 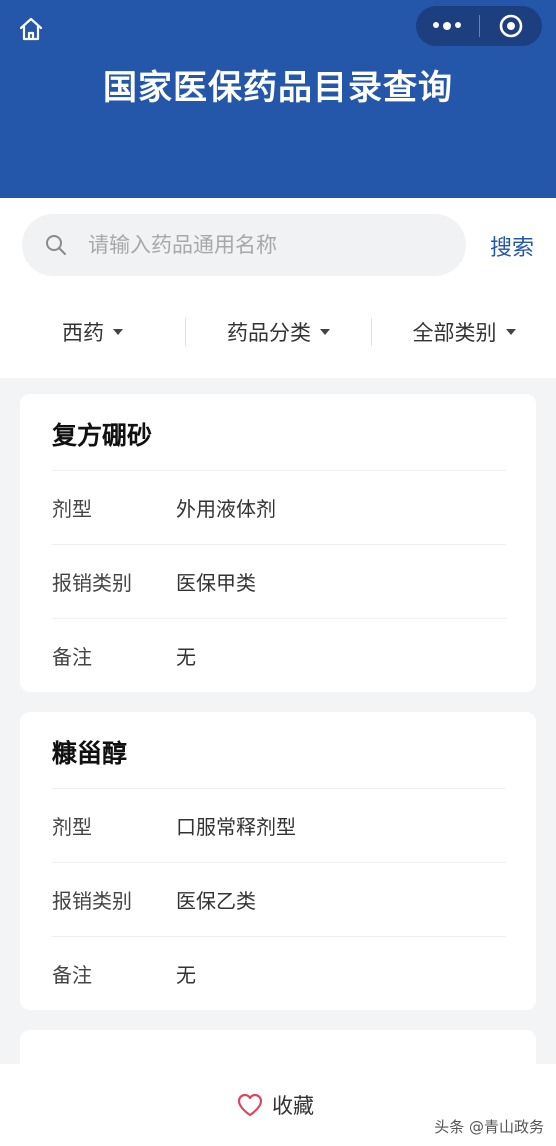 I want to click on drug-info-row: 报销类别 医保甲类, so click(x=279, y=581).